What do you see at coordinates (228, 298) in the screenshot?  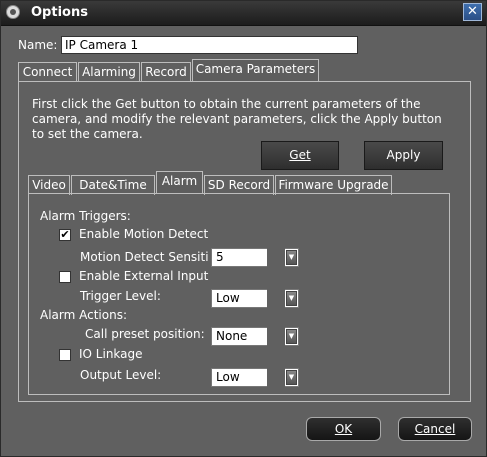 I see `trigger-level-value: Low` at bounding box center [228, 298].